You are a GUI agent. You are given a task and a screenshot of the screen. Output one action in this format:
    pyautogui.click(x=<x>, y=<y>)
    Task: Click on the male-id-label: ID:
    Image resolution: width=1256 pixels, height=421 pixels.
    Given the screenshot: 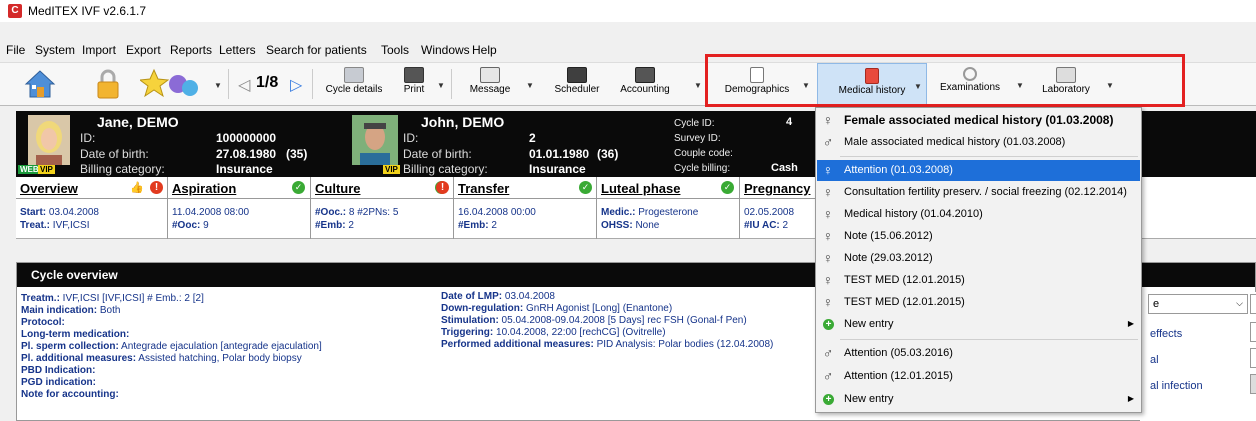 What is the action you would take?
    pyautogui.click(x=411, y=138)
    